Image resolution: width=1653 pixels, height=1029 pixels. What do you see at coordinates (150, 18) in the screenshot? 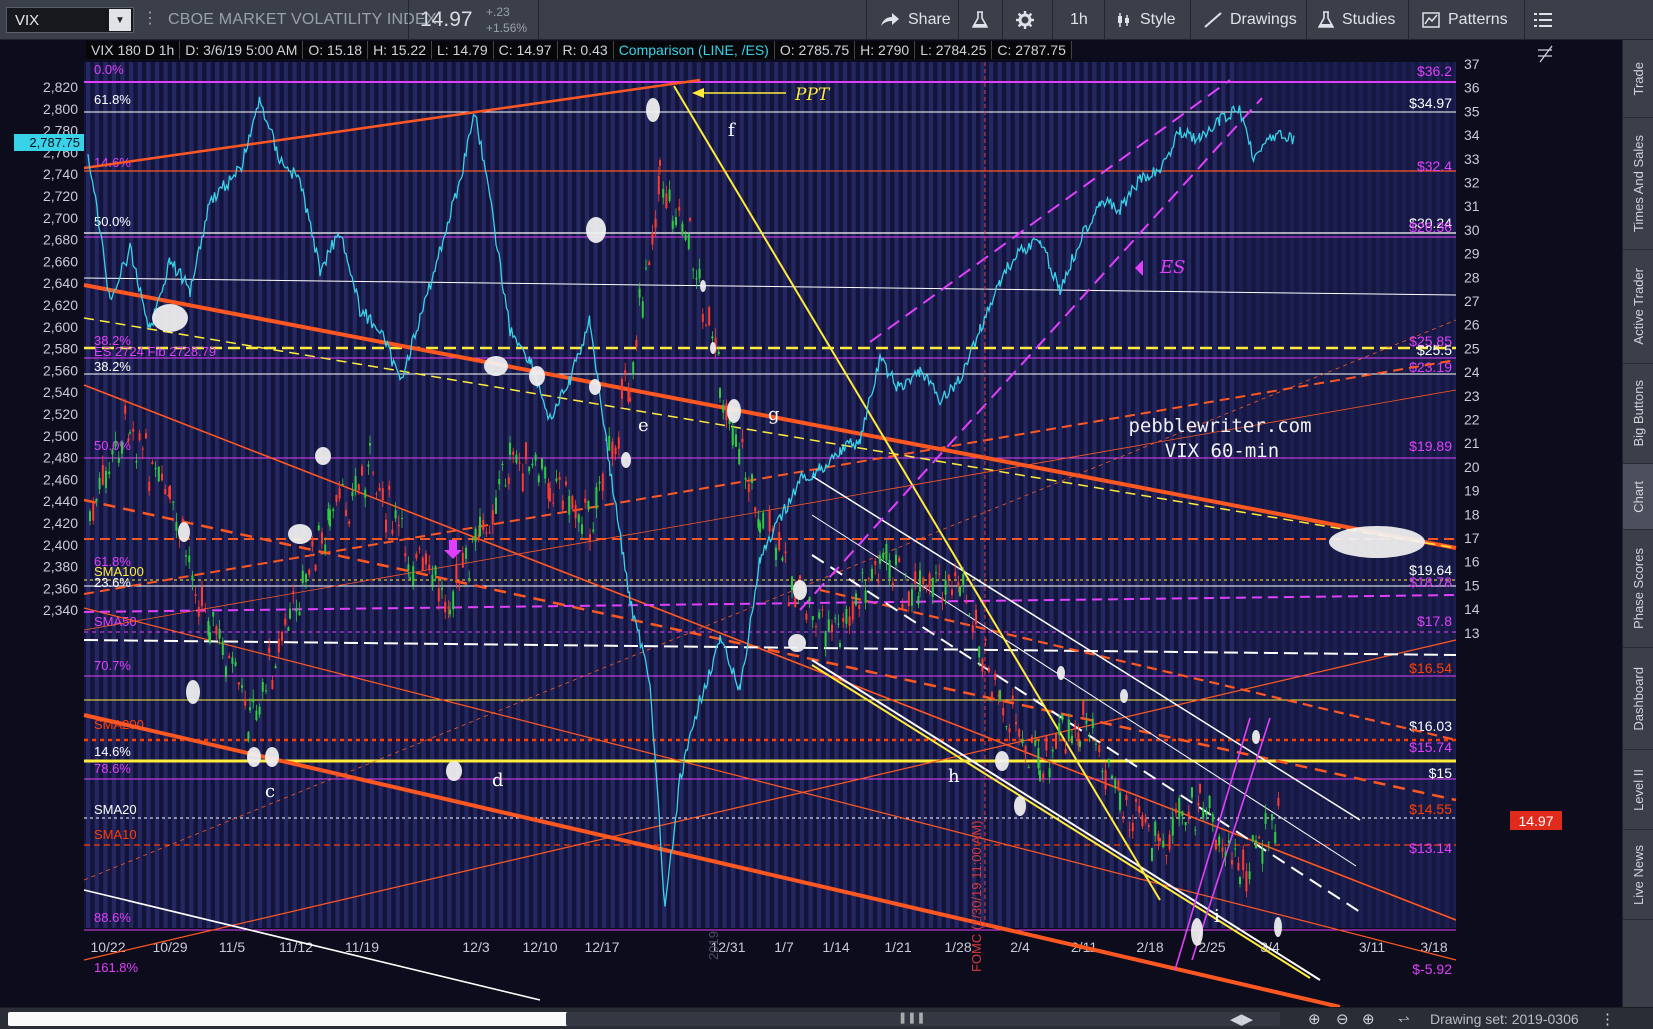
I see `link-icon: ⋮` at bounding box center [150, 18].